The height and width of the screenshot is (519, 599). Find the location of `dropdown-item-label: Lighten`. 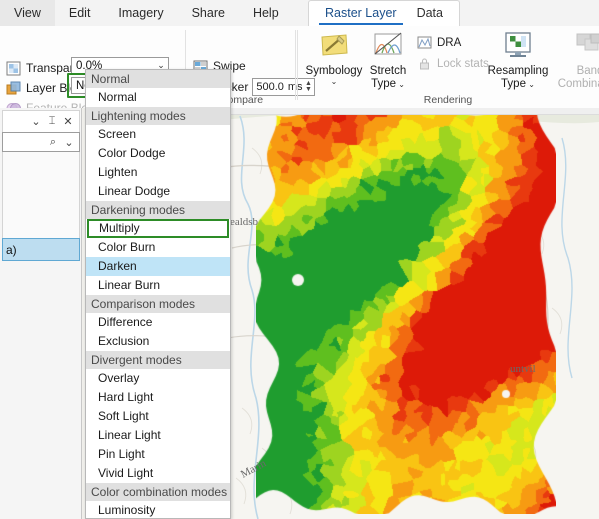

dropdown-item-label: Lighten is located at coordinates (118, 172).